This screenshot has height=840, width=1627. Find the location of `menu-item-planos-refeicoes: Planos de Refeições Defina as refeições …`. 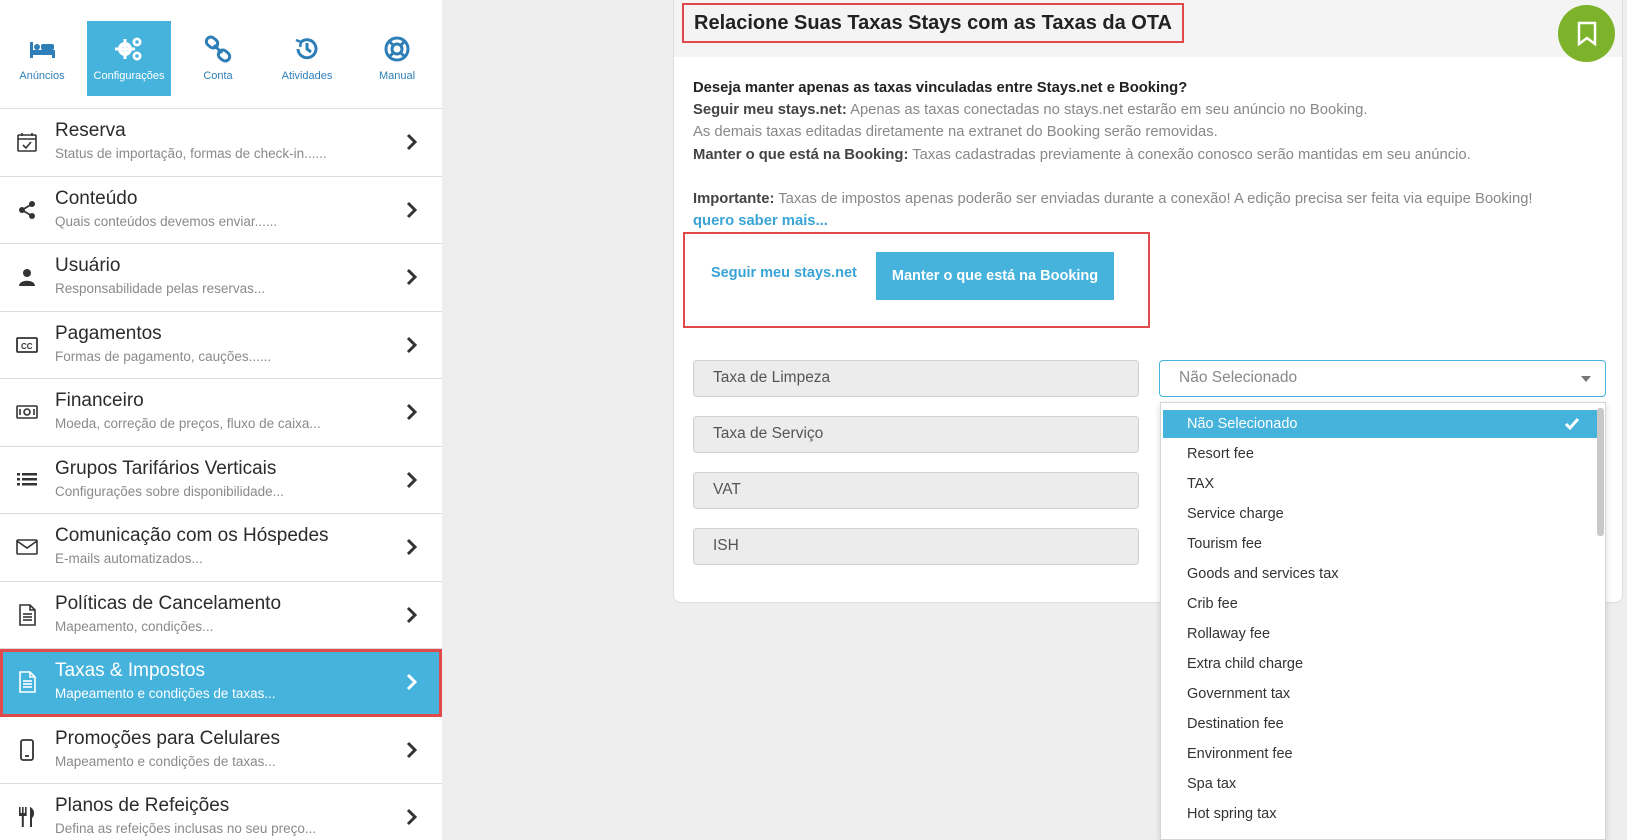

menu-item-planos-refeicoes: Planos de Refeições Defina as refeições … is located at coordinates (221, 812).